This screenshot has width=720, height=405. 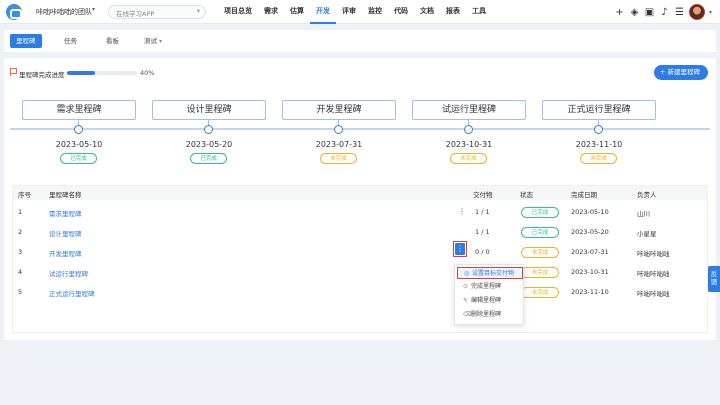 I want to click on sliders-icon: ☰, so click(x=679, y=12).